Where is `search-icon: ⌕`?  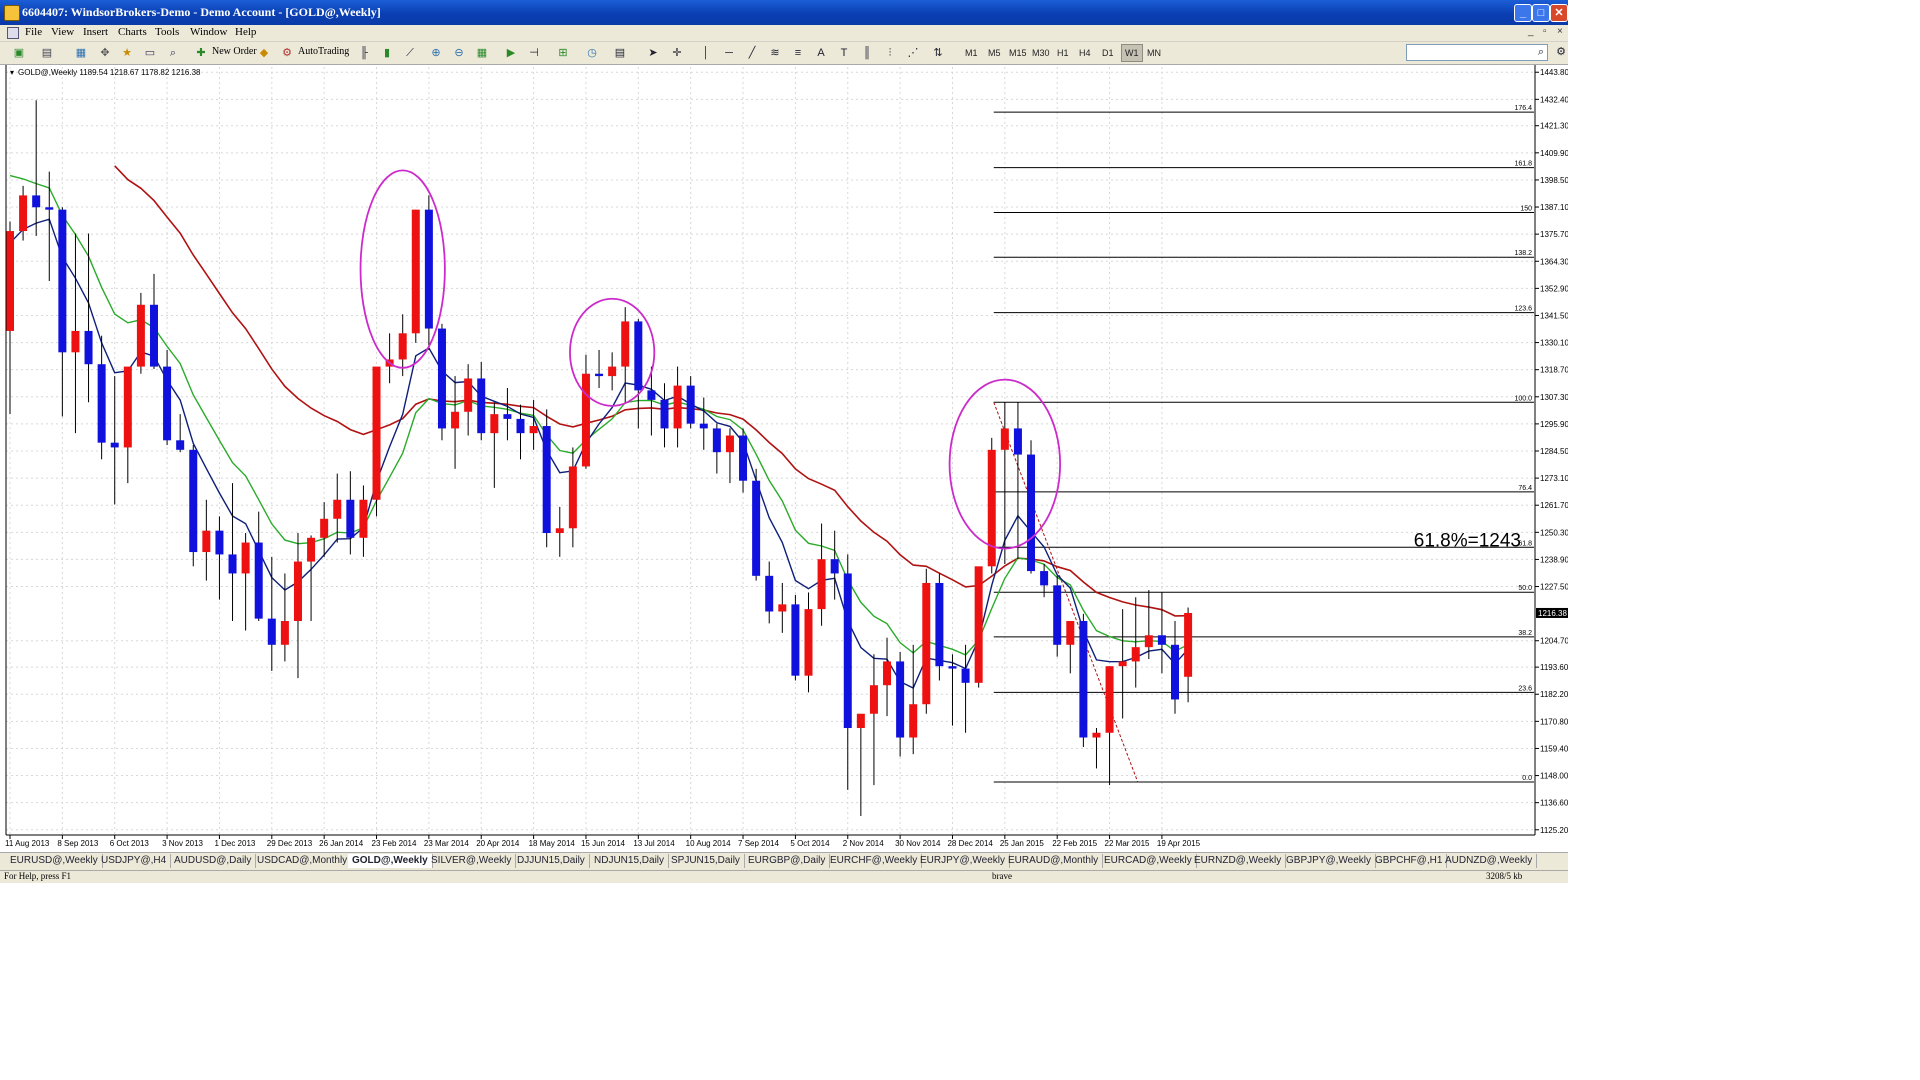
search-icon: ⌕ is located at coordinates (1541, 52).